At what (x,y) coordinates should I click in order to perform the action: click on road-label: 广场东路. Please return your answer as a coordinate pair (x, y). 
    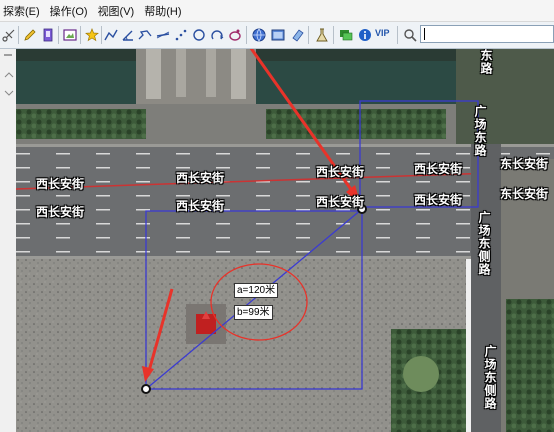
    Looking at the image, I should click on (480, 131).